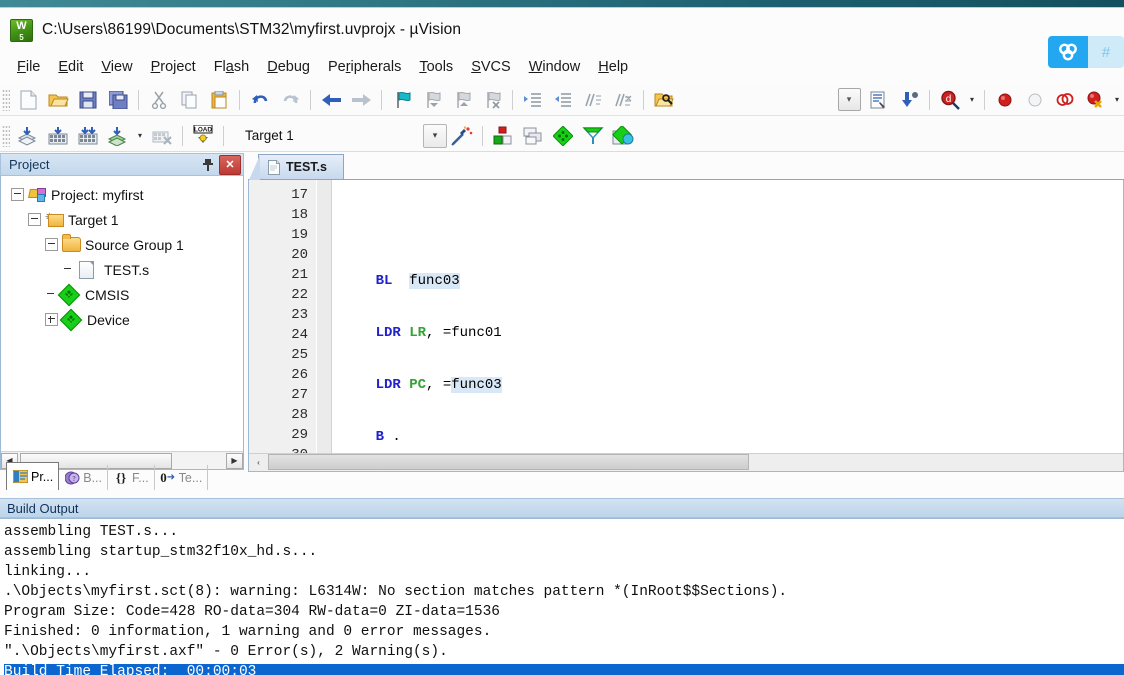 This screenshot has width=1124, height=675. Describe the element at coordinates (329, 136) in the screenshot. I see `target-selector: Target 1` at that location.